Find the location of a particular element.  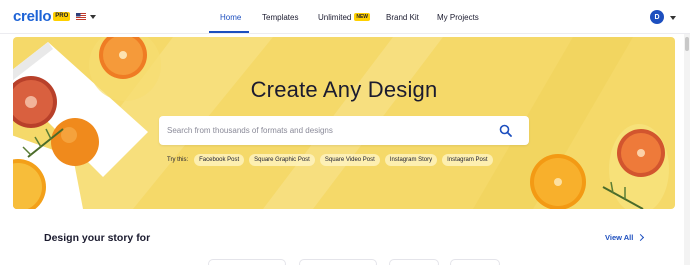

search-input is located at coordinates (327, 130).